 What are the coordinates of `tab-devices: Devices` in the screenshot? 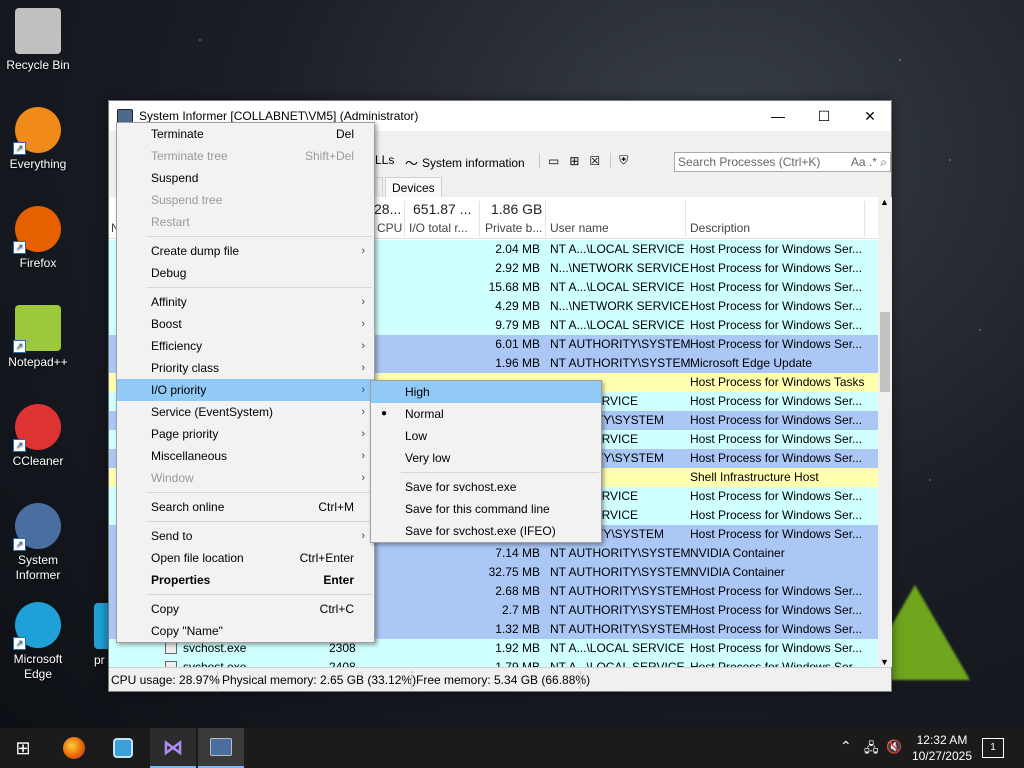 It's located at (413, 188).